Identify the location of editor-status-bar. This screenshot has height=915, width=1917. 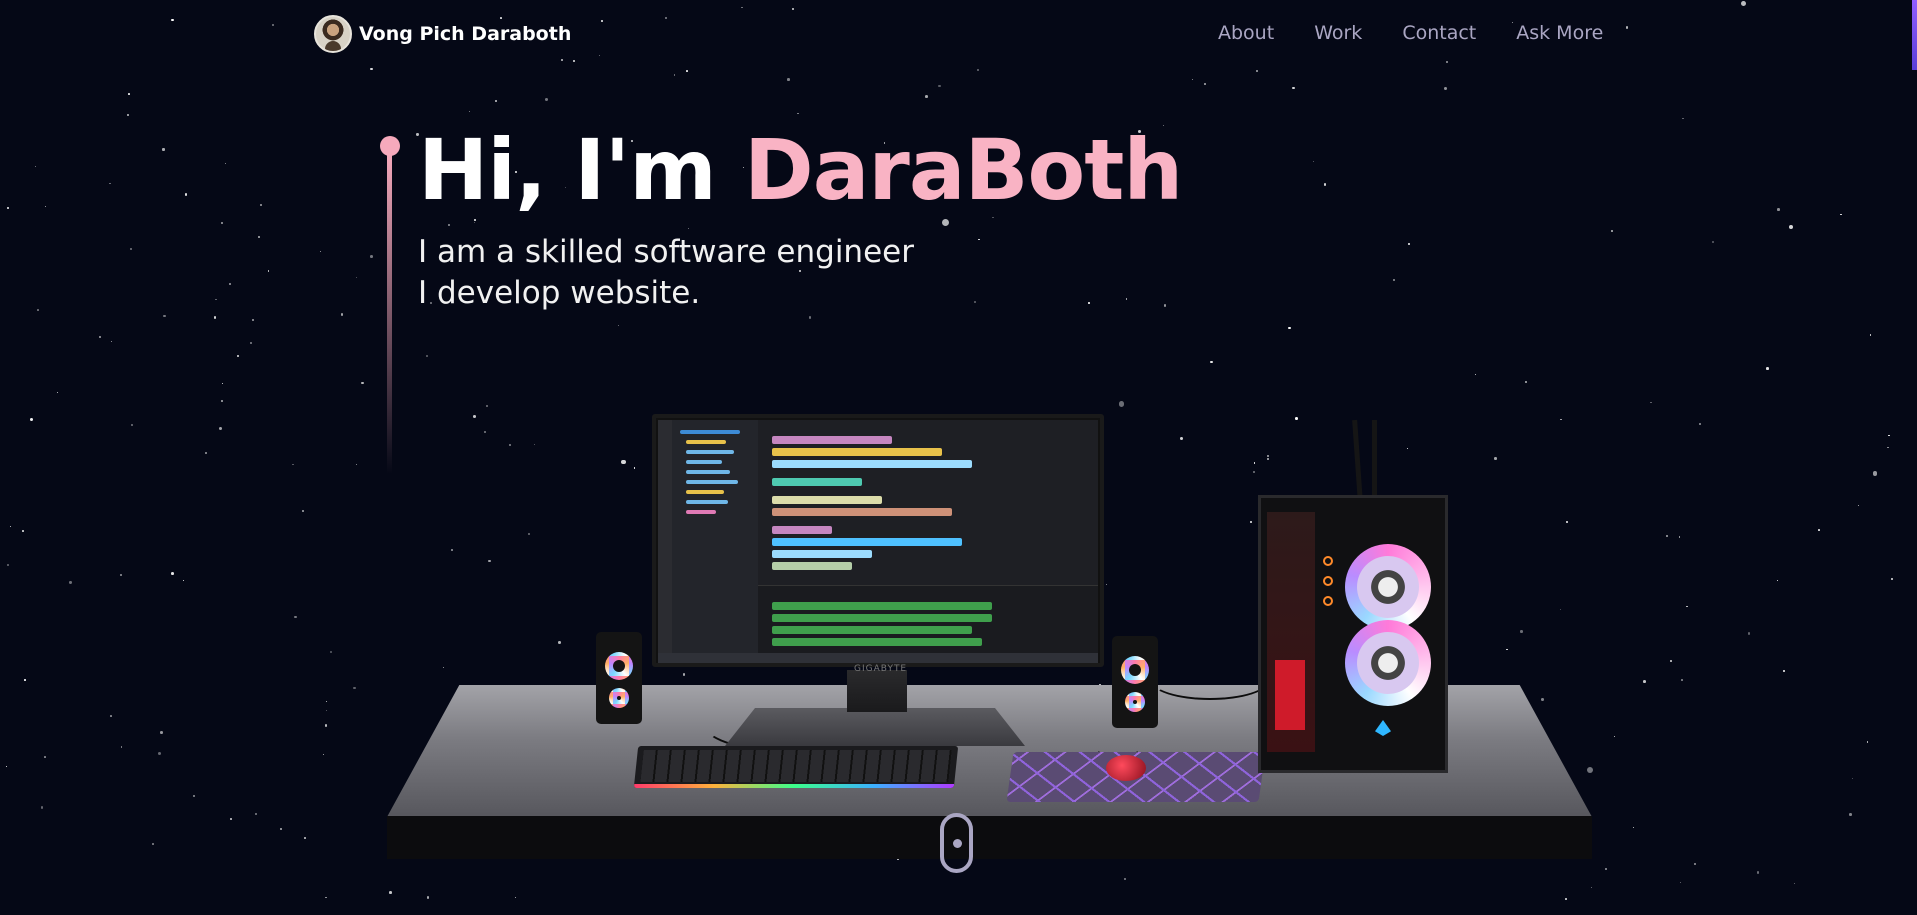
(878, 658).